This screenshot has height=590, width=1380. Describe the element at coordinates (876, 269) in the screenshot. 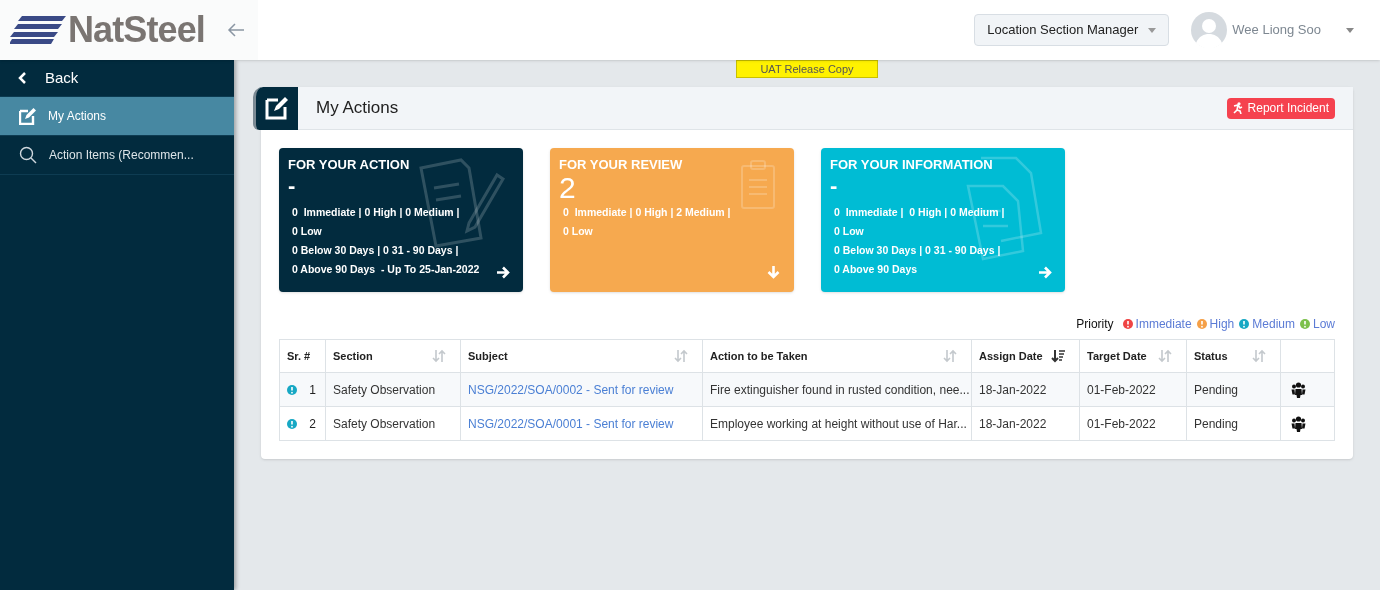

I see `card-stat-line: 0 Above 90 Days` at that location.